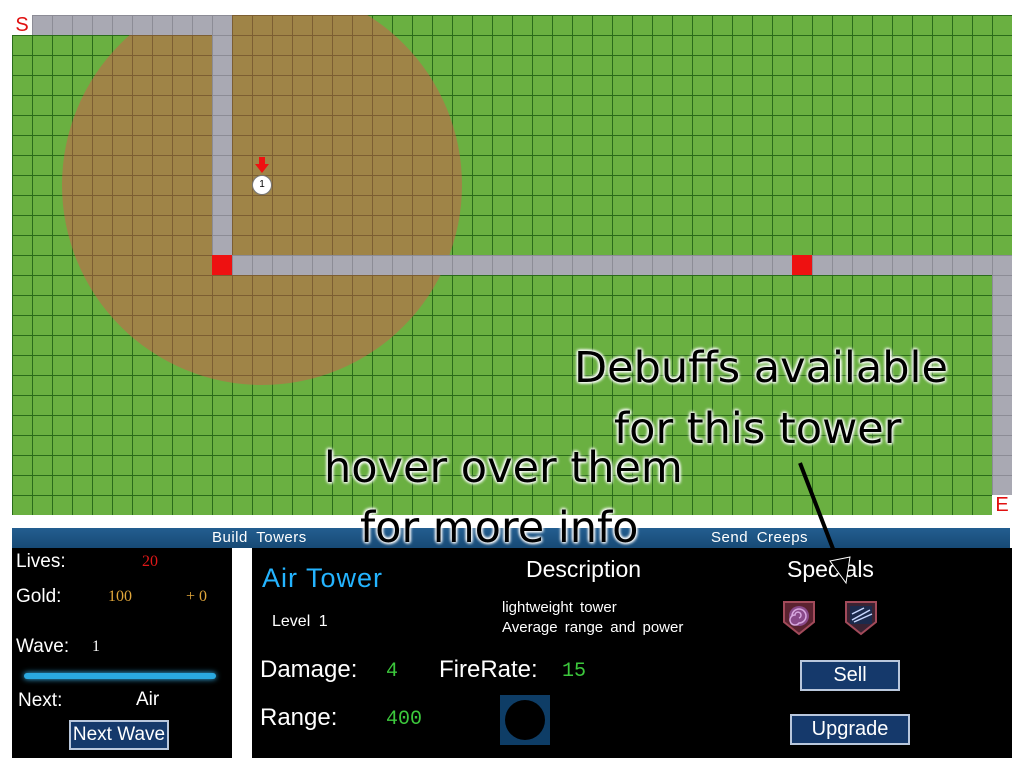 The image size is (1024, 768). What do you see at coordinates (120, 596) in the screenshot?
I see `gold-value: 100` at bounding box center [120, 596].